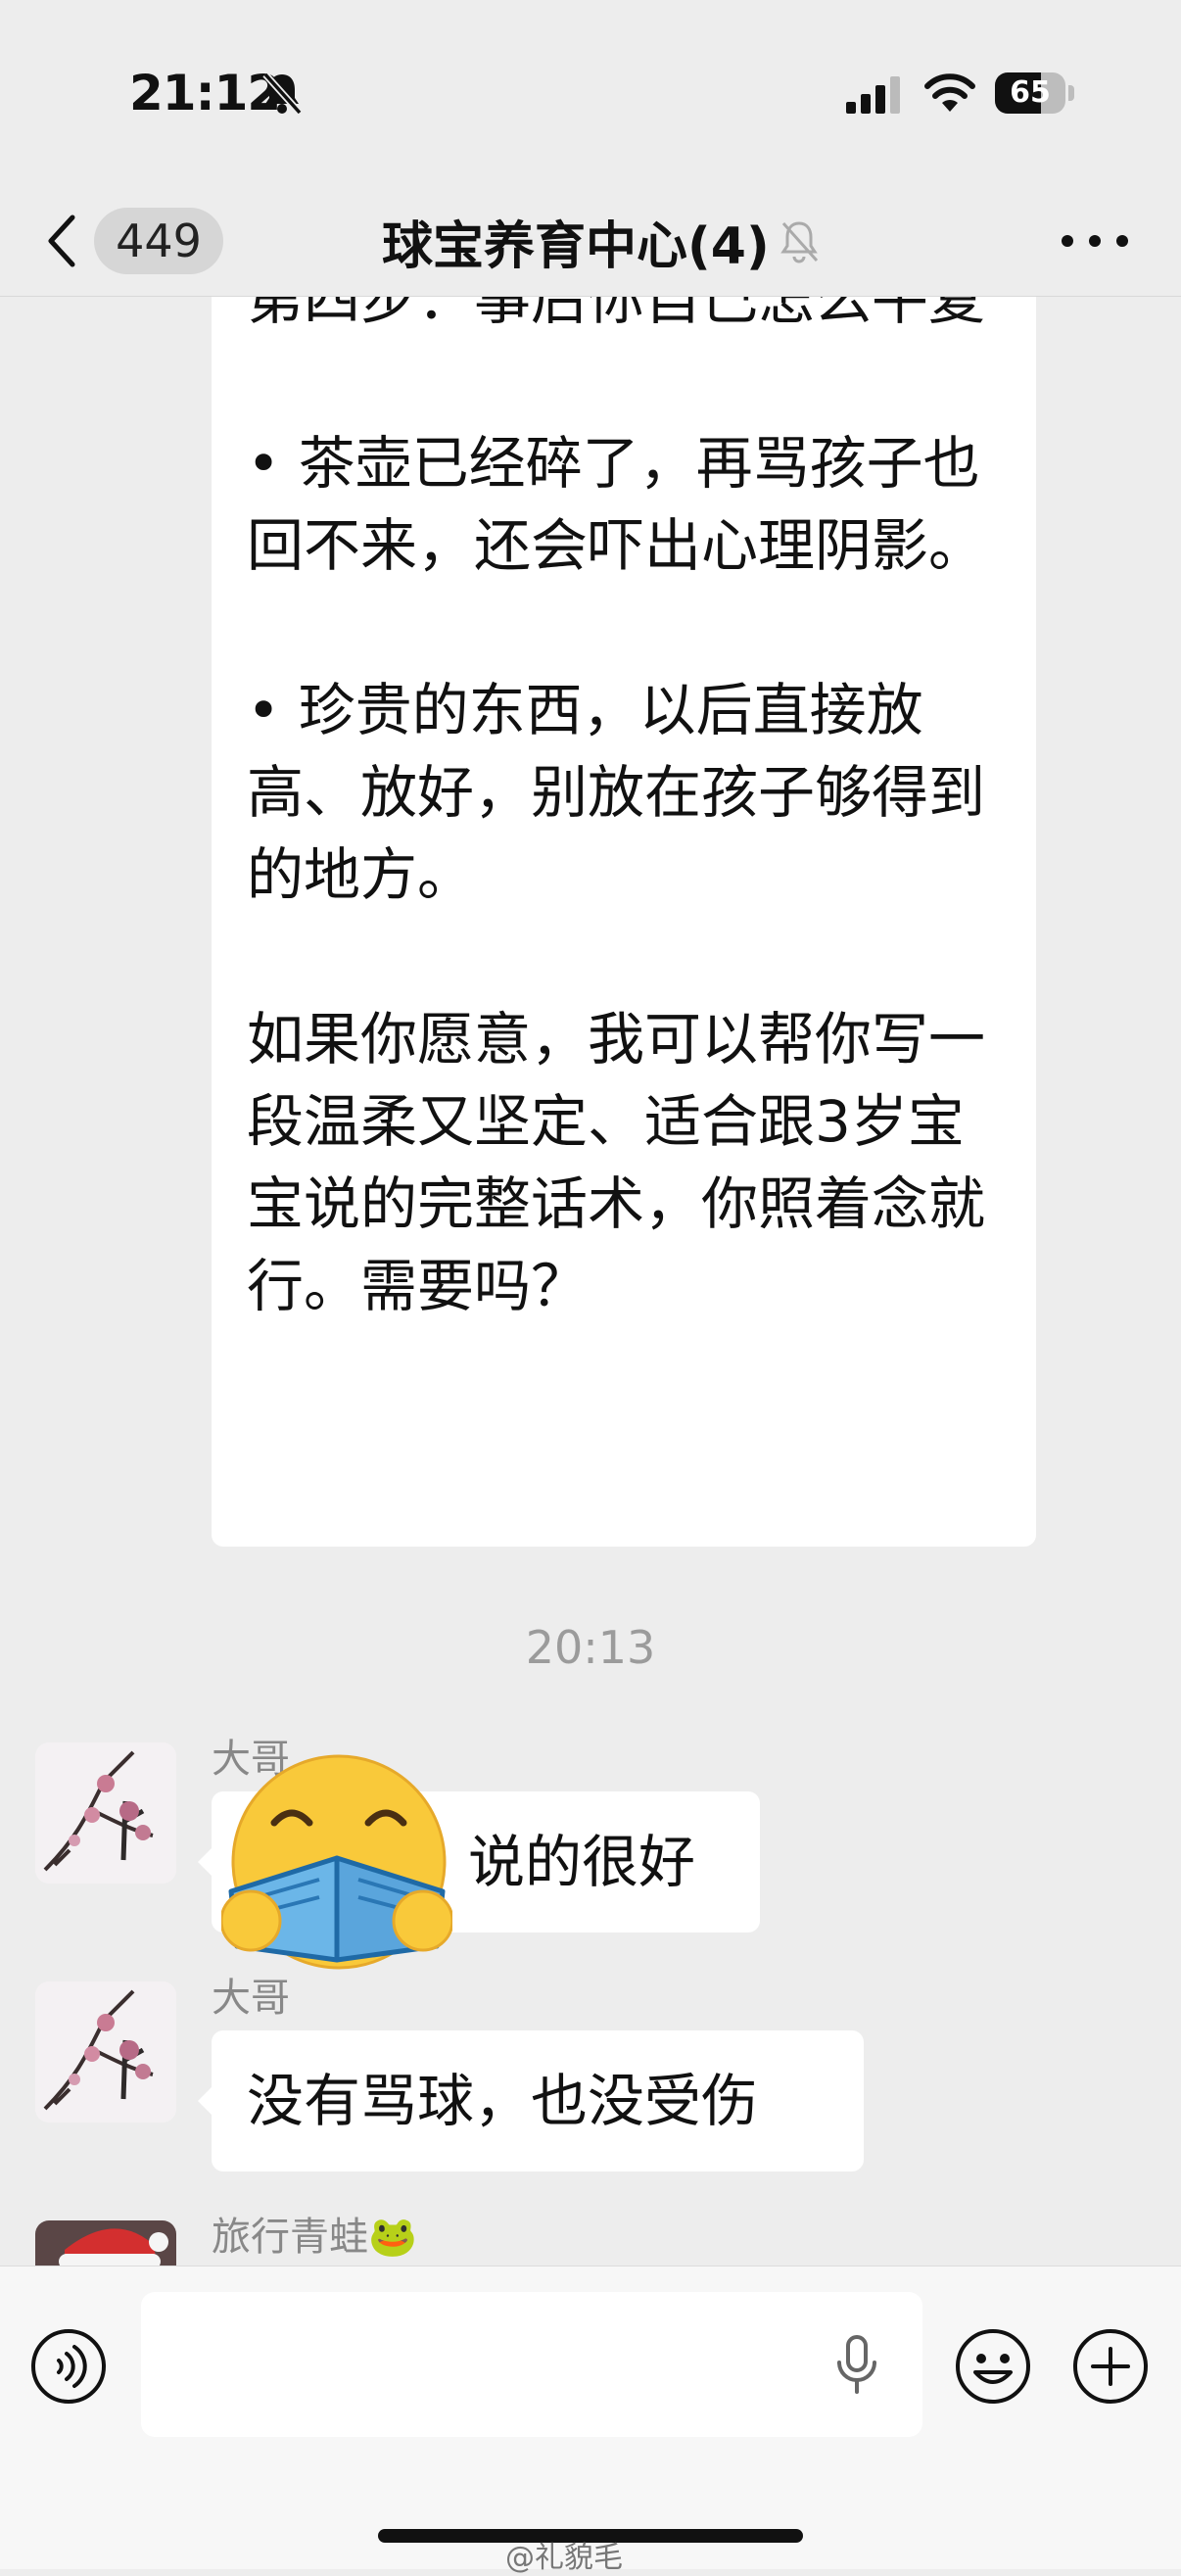 This screenshot has width=1181, height=2576. What do you see at coordinates (576, 246) in the screenshot?
I see `chat-title: 球宝养育中心(4)` at bounding box center [576, 246].